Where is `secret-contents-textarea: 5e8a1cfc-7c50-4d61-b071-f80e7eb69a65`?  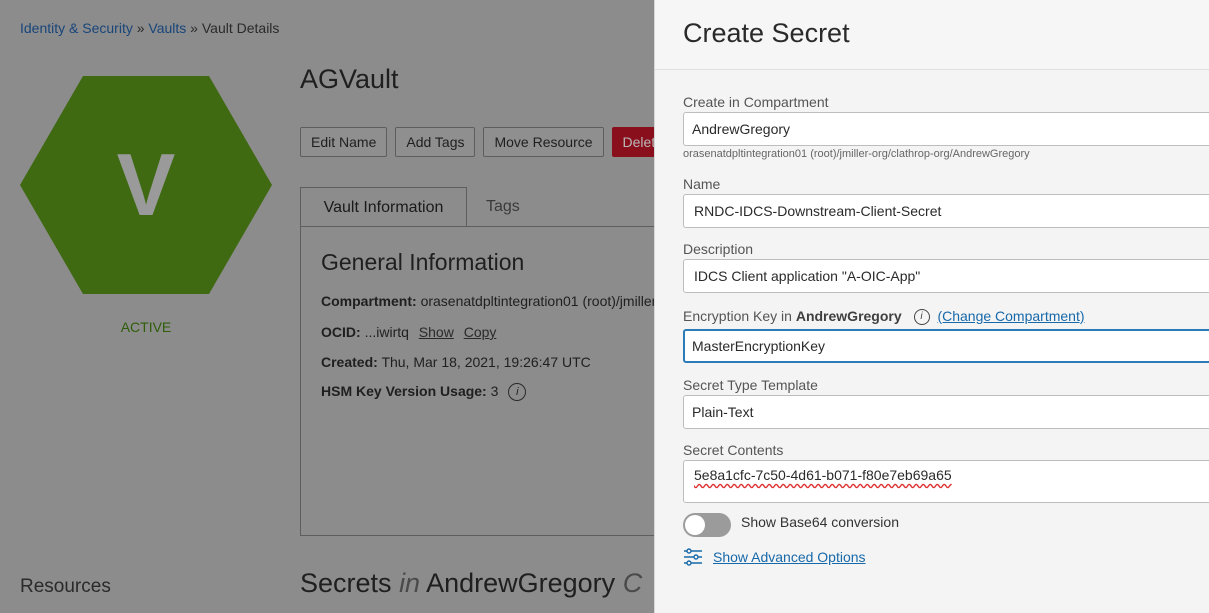
secret-contents-textarea: 5e8a1cfc-7c50-4d61-b071-f80e7eb69a65 is located at coordinates (946, 481).